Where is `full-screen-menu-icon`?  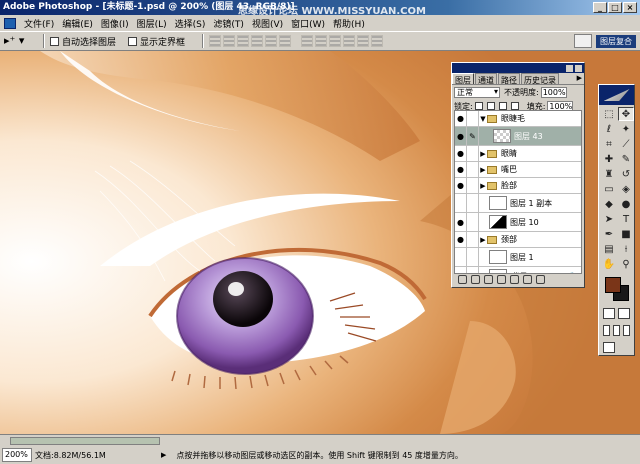
full-screen-menu-icon is located at coordinates (616, 330).